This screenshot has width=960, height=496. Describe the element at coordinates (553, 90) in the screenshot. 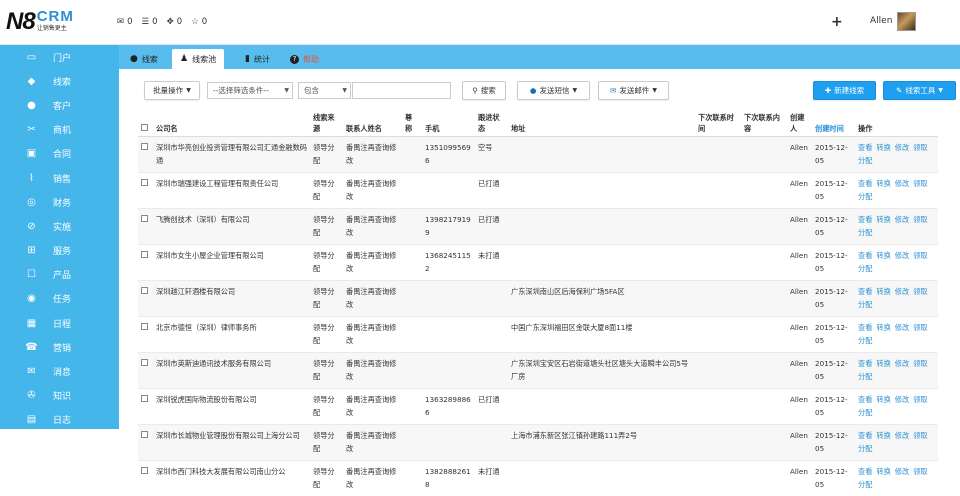

I see `send-sms-button: ●发送短信▼` at that location.